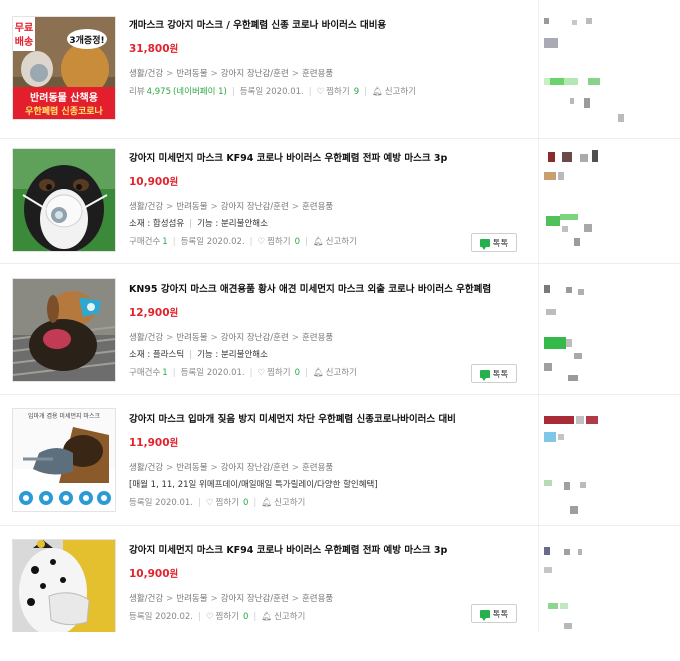  What do you see at coordinates (157, 355) in the screenshot?
I see `spec-material: 소재 : 플라스틱` at bounding box center [157, 355].